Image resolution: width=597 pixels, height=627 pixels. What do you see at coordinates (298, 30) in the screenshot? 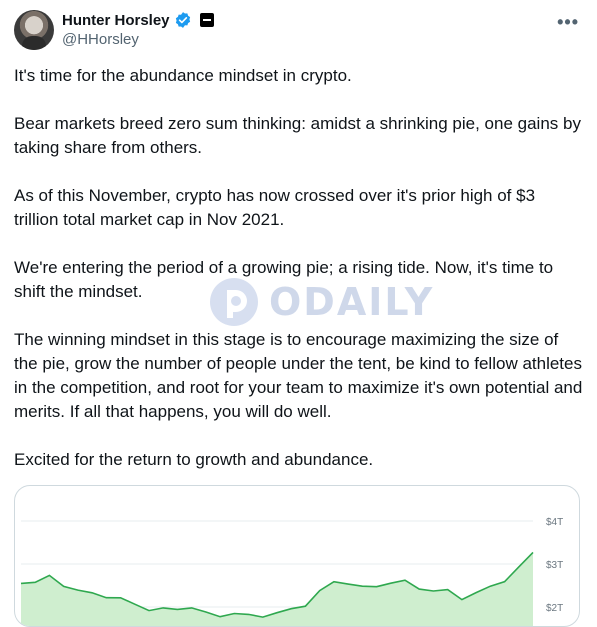
I see `tweet-header: Hunter Horsley @HHorsley •••` at bounding box center [298, 30].